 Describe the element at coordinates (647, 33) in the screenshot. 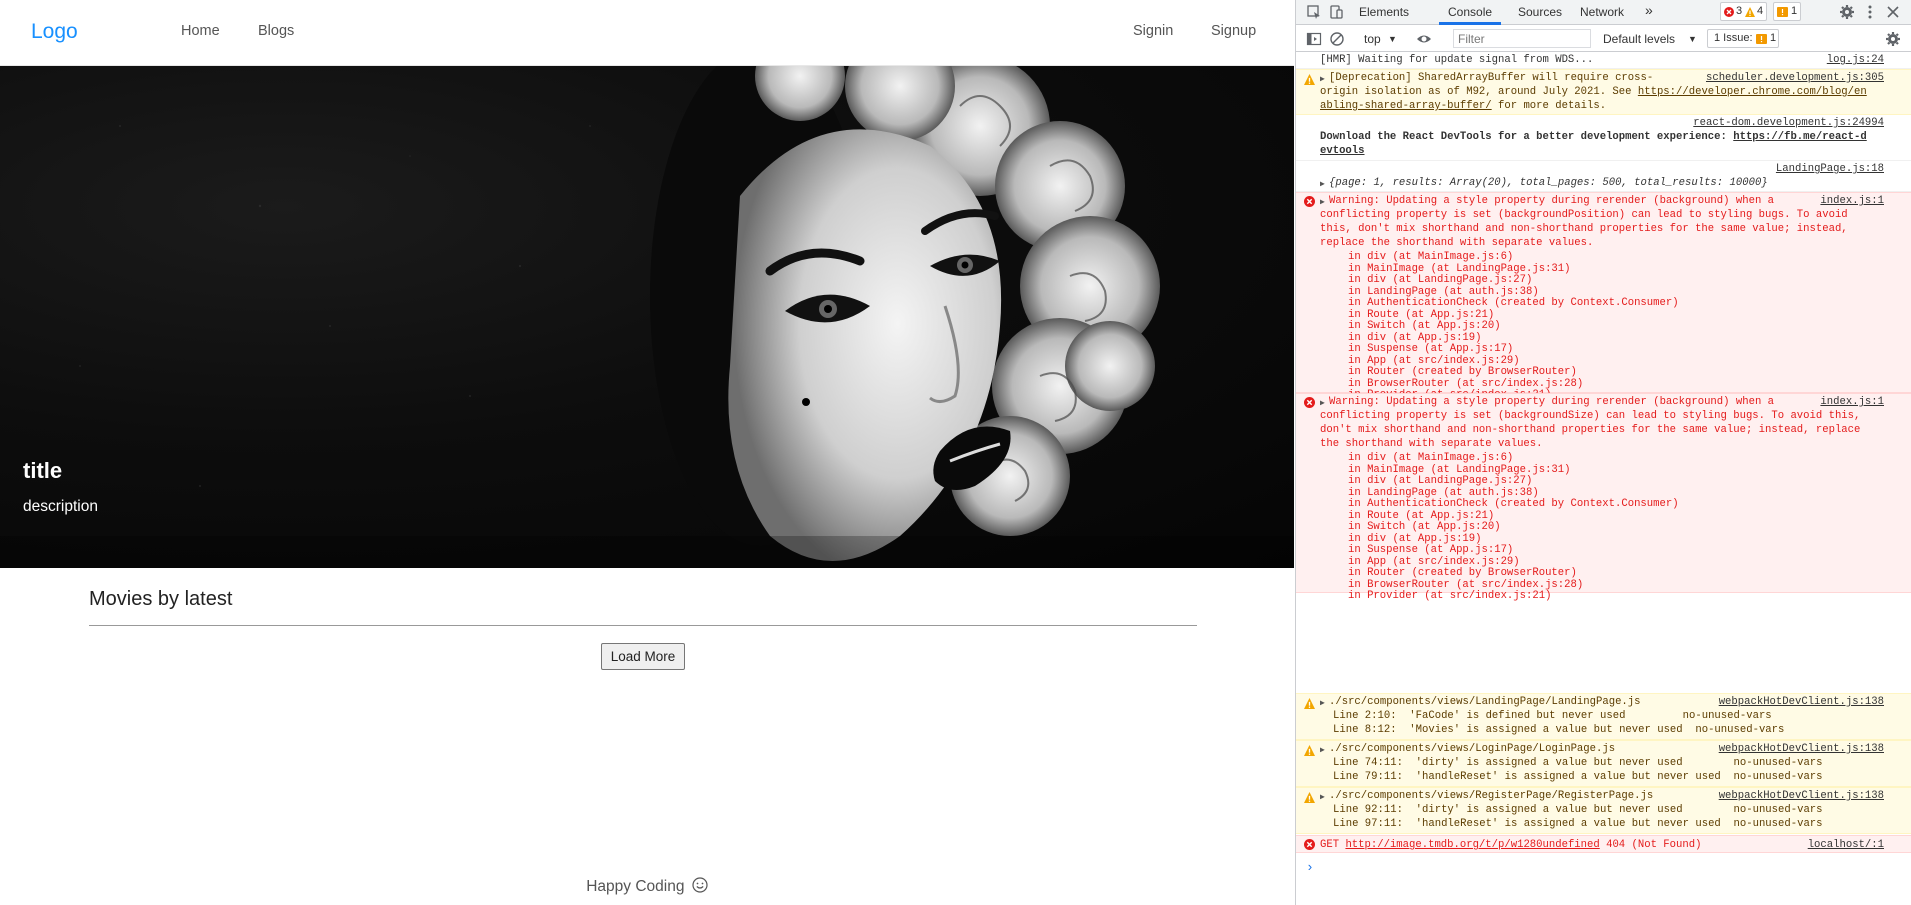

I see `navbar: Logo Home Blogs Signin Signup` at that location.